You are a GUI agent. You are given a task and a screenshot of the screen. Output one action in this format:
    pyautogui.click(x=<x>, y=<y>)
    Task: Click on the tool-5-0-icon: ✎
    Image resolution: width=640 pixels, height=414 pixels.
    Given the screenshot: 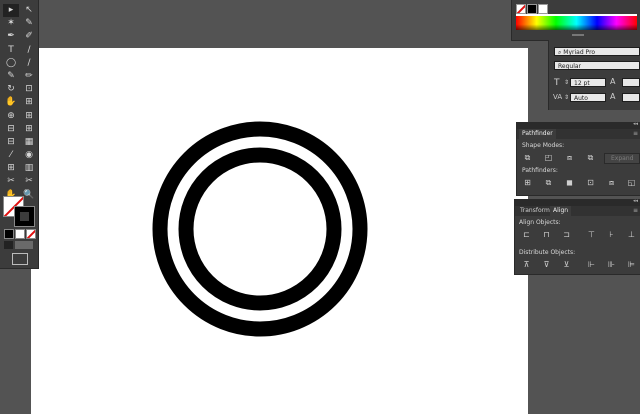 What is the action you would take?
    pyautogui.click(x=11, y=76)
    